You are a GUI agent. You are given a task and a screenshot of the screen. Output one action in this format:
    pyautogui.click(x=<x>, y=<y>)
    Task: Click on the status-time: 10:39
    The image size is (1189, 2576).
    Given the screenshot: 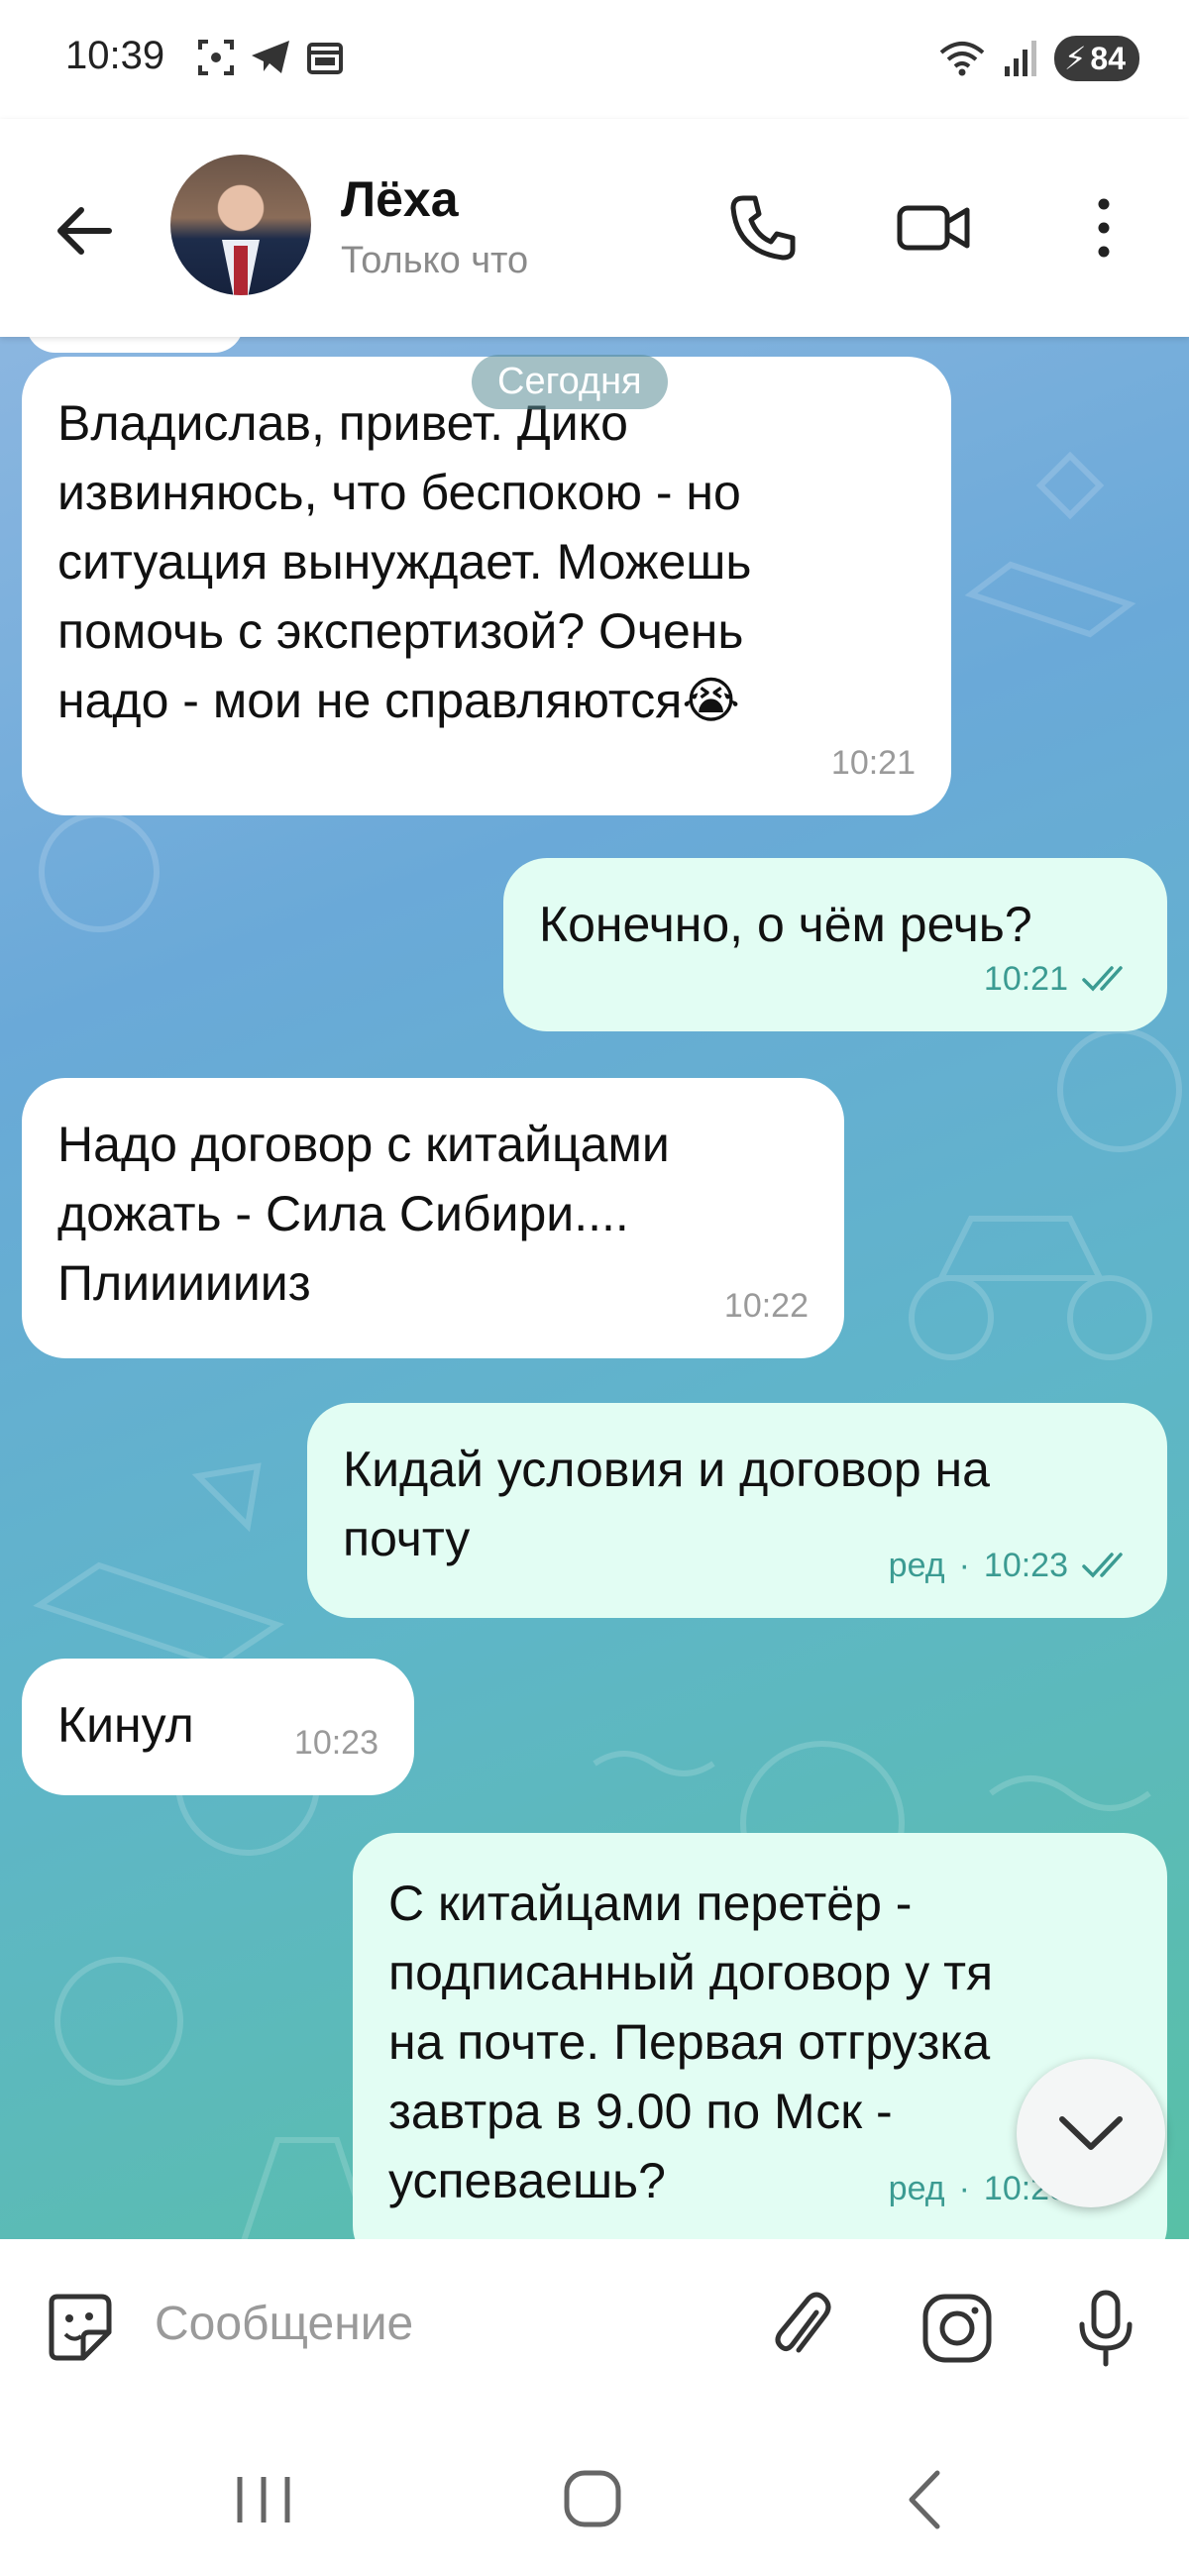 What is the action you would take?
    pyautogui.click(x=115, y=55)
    